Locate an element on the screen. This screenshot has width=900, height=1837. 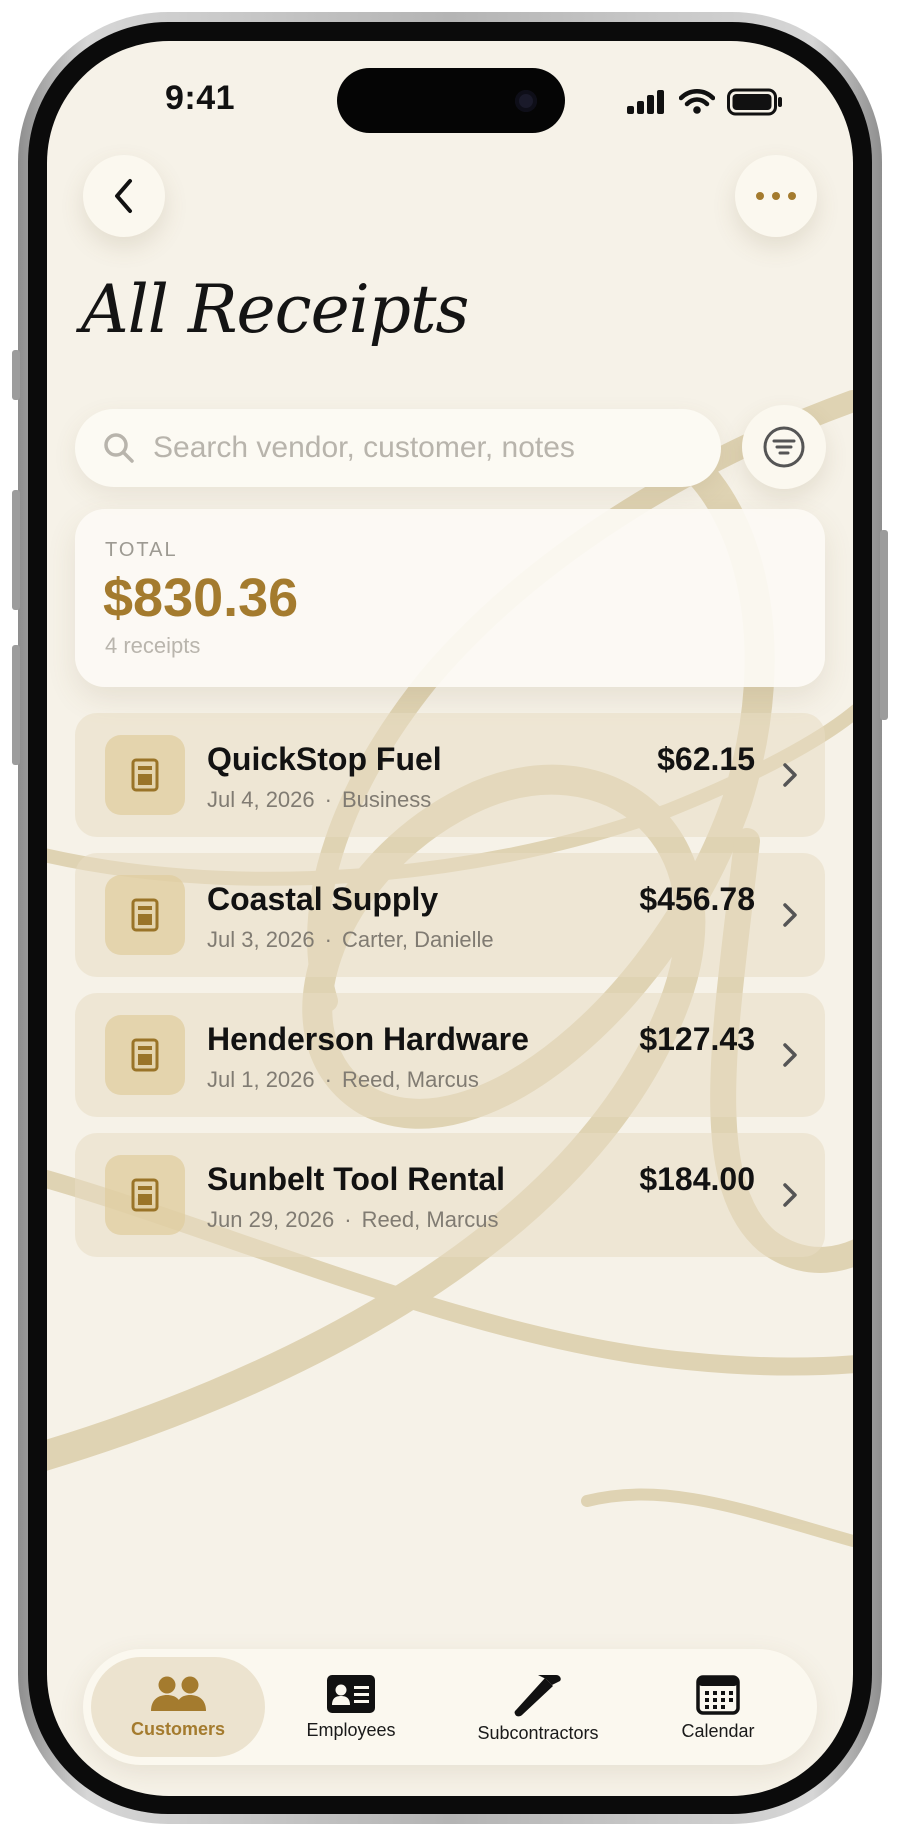
receipt-count: 4 receipts is located at coordinates (153, 645).